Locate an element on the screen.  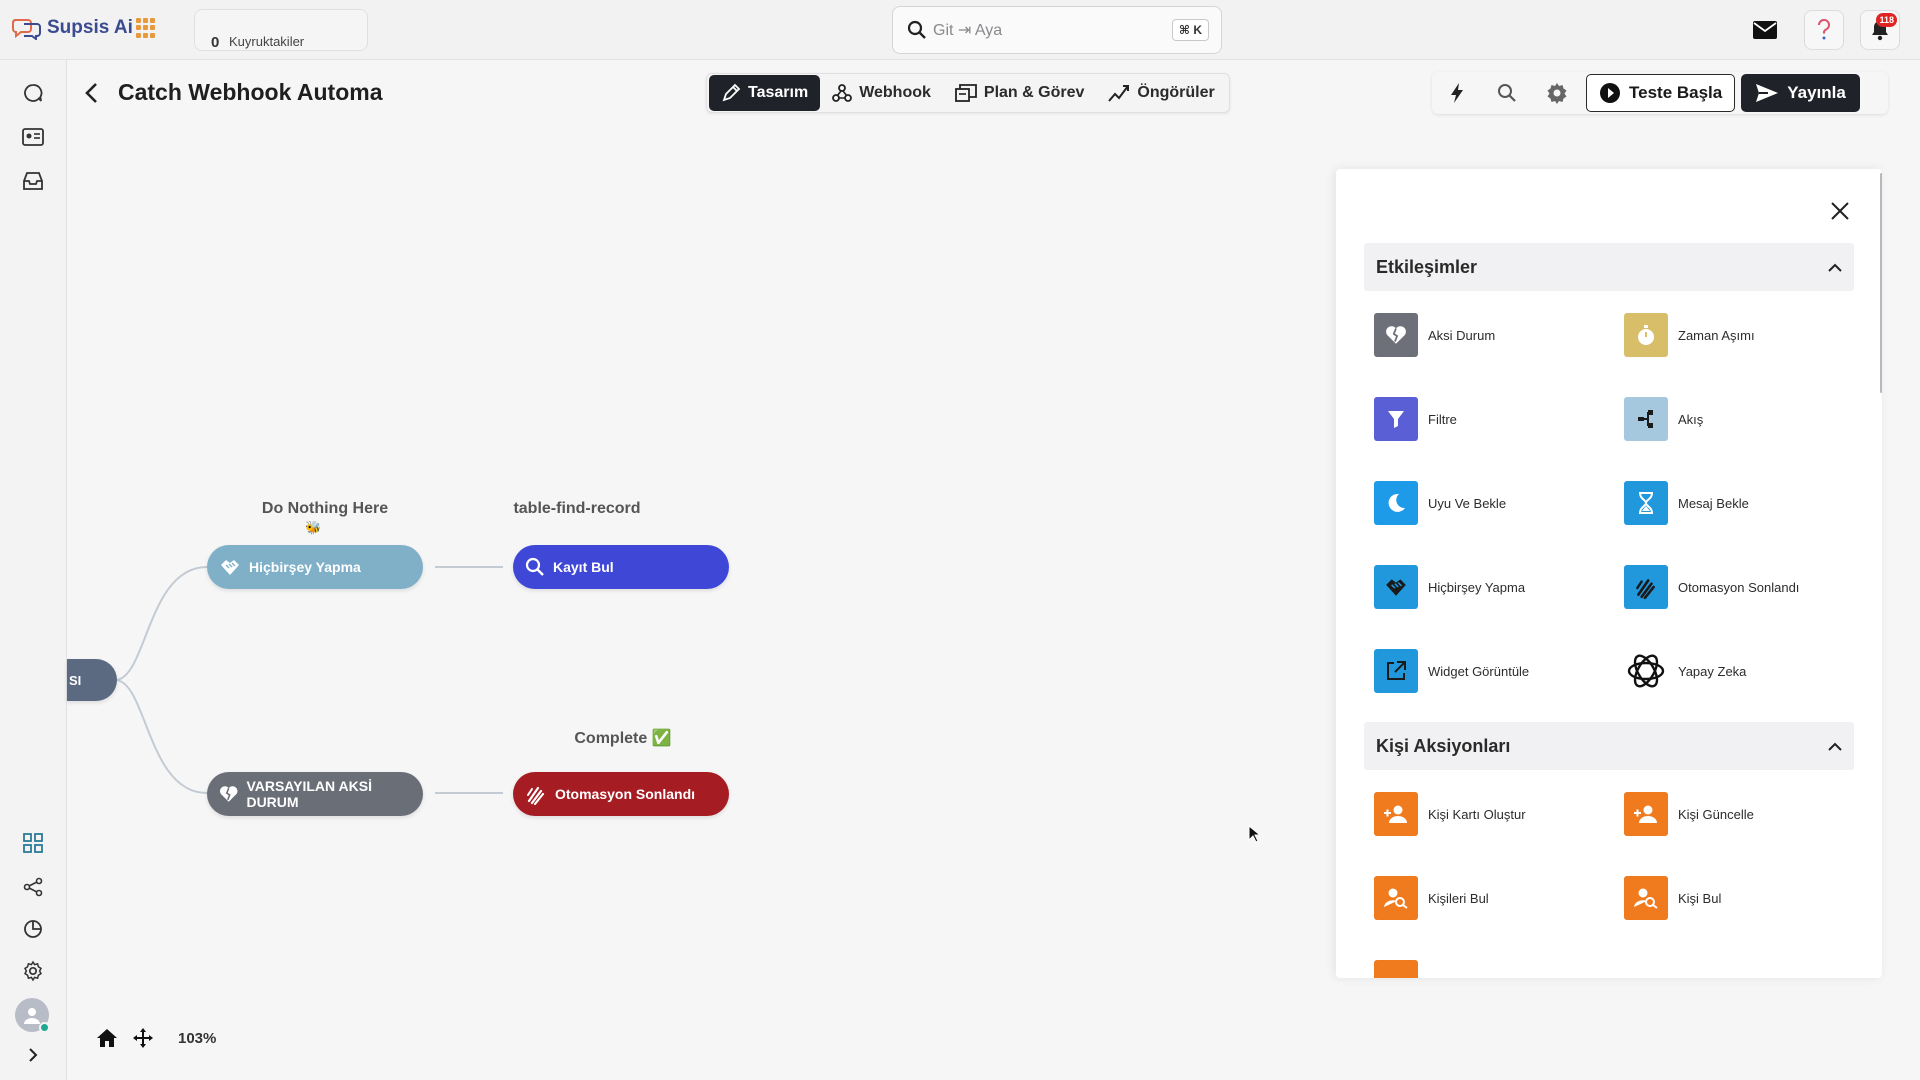
root-node-label: SI is located at coordinates (75, 680).